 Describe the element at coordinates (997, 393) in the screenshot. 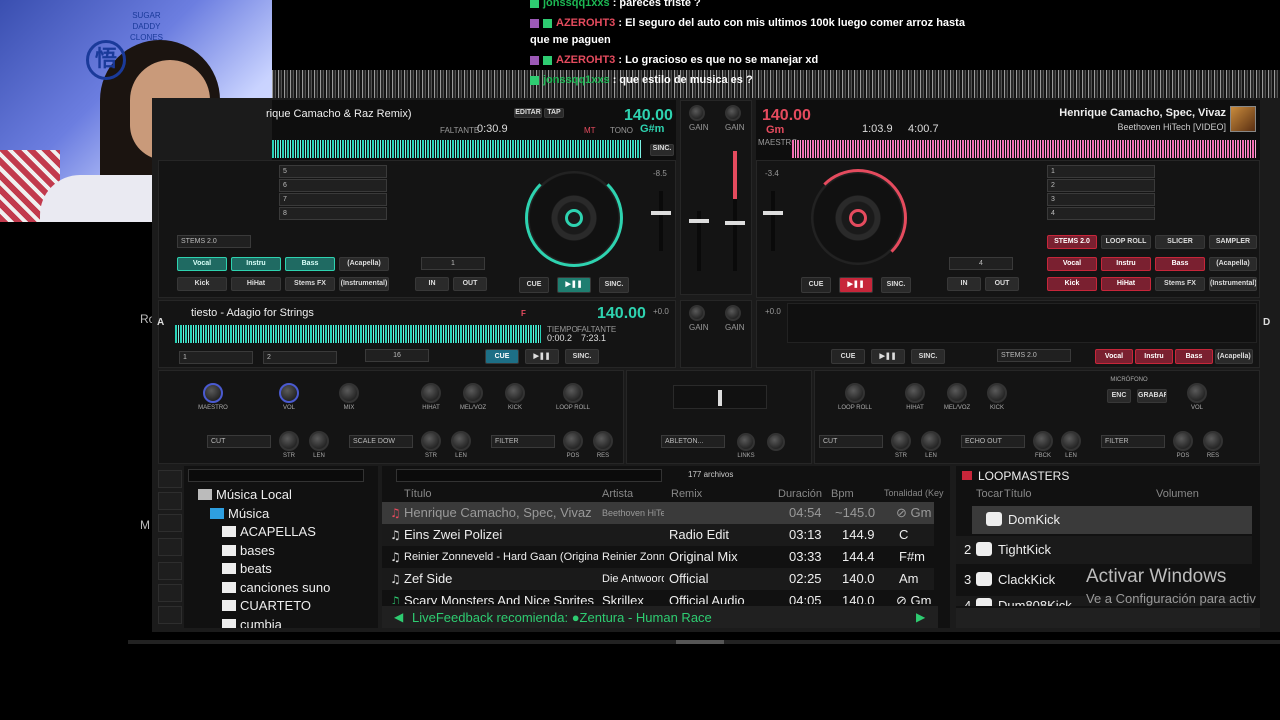

I see `fx-right-knob-kick` at that location.